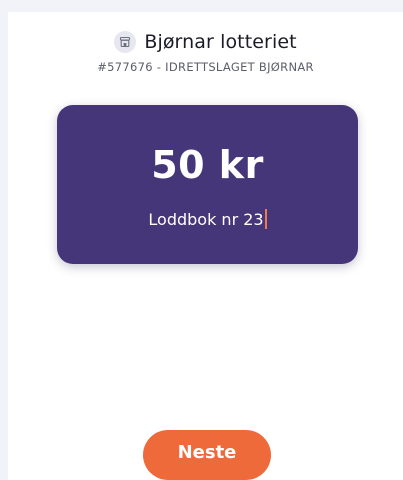 This screenshot has width=403, height=480. Describe the element at coordinates (265, 219) in the screenshot. I see `text-caret` at that location.